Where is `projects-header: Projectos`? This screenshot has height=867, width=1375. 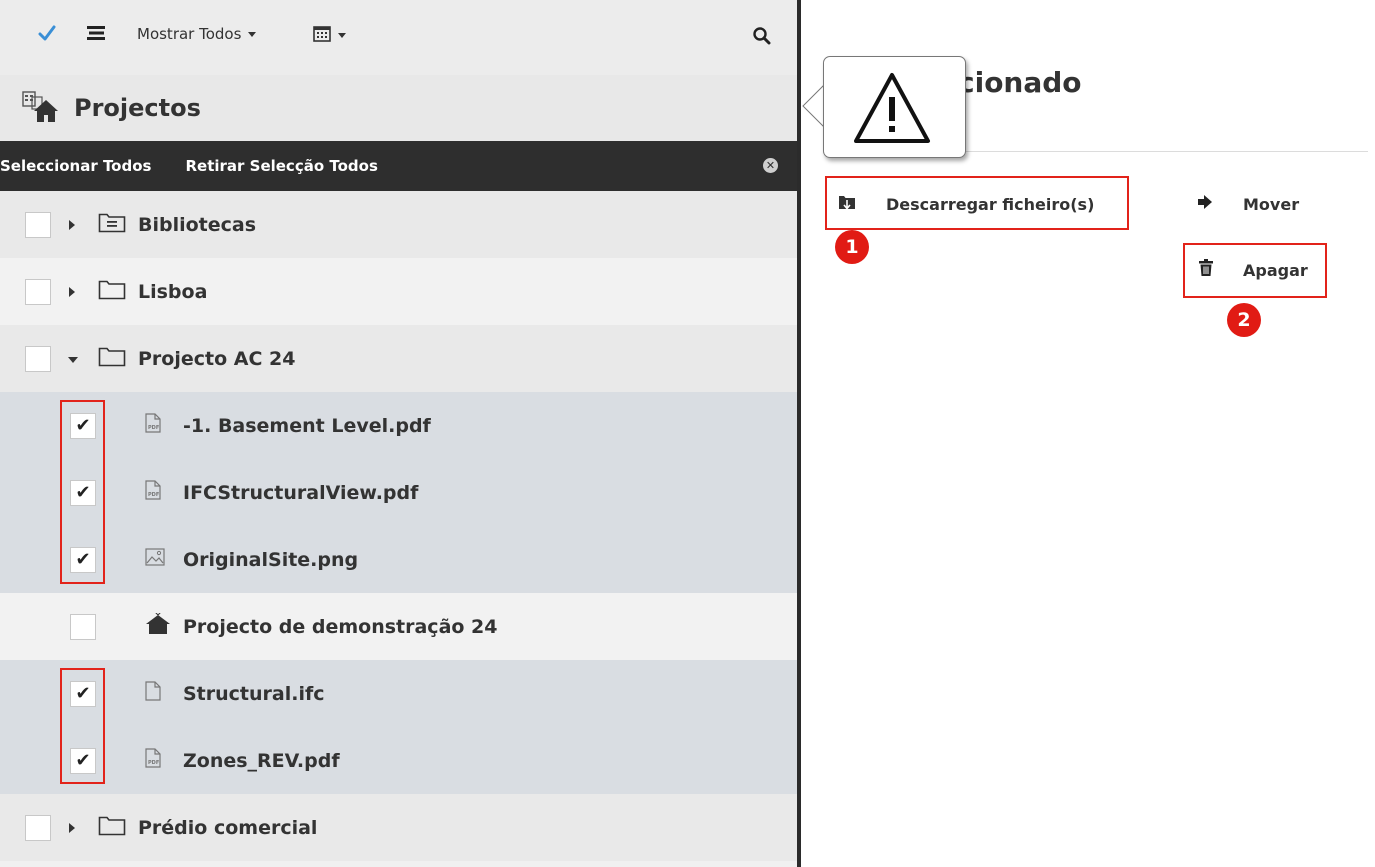 projects-header: Projectos is located at coordinates (398, 108).